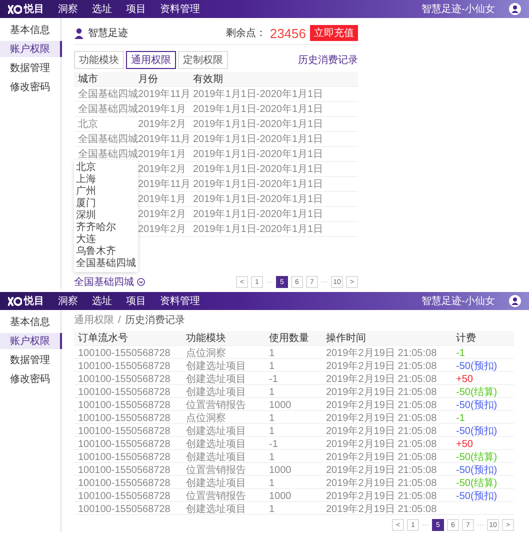 The image size is (529, 537). Describe the element at coordinates (106, 216) in the screenshot. I see `dropdown-option: 深圳` at that location.